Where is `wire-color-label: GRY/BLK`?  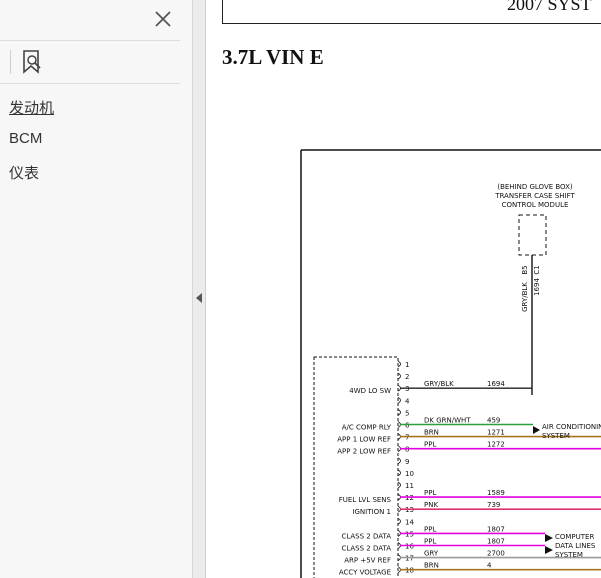
wire-color-label: GRY/BLK is located at coordinates (439, 384).